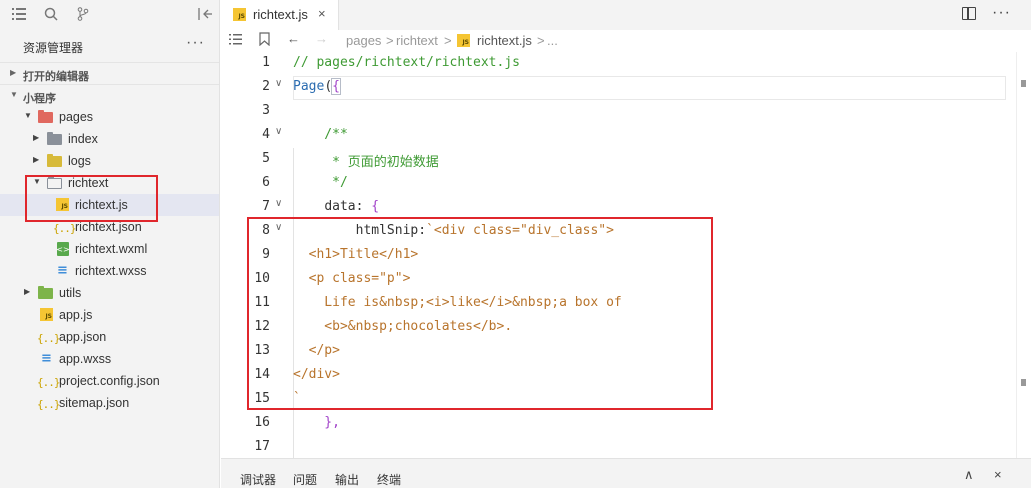 The height and width of the screenshot is (488, 1031). Describe the element at coordinates (76, 117) in the screenshot. I see `tree-item-label: pages` at that location.